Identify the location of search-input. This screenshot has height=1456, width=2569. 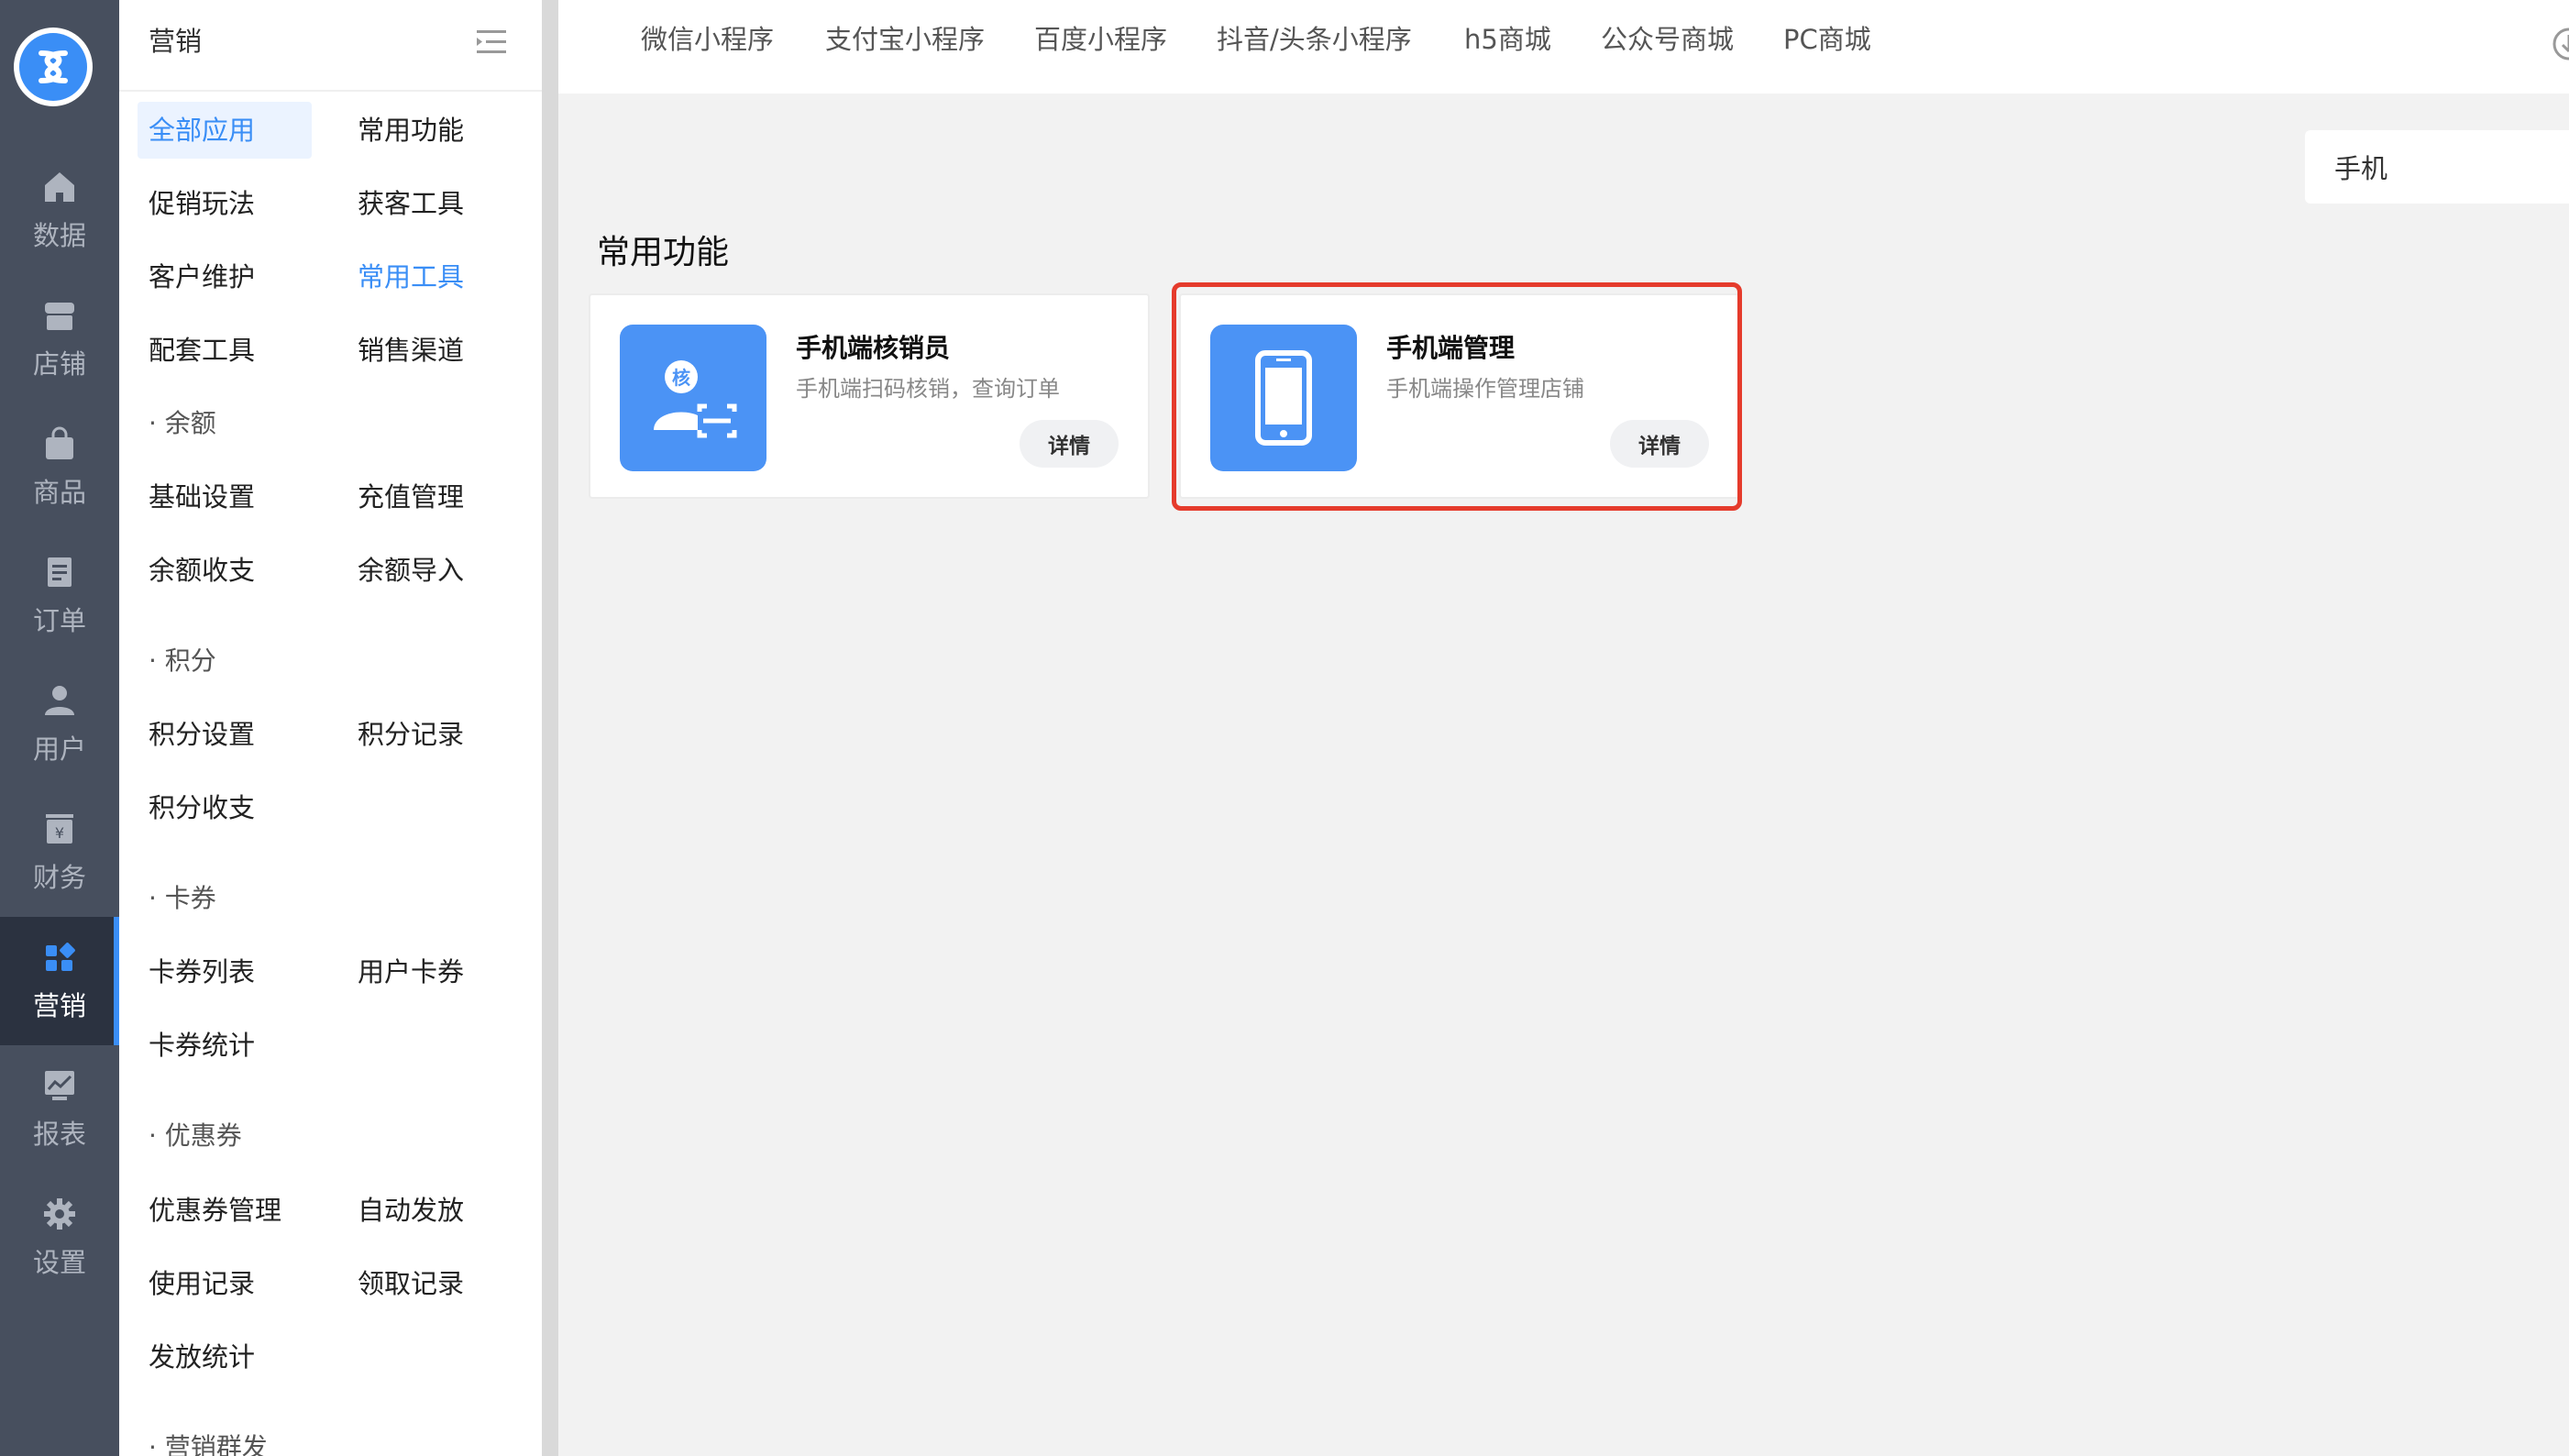
(2437, 167).